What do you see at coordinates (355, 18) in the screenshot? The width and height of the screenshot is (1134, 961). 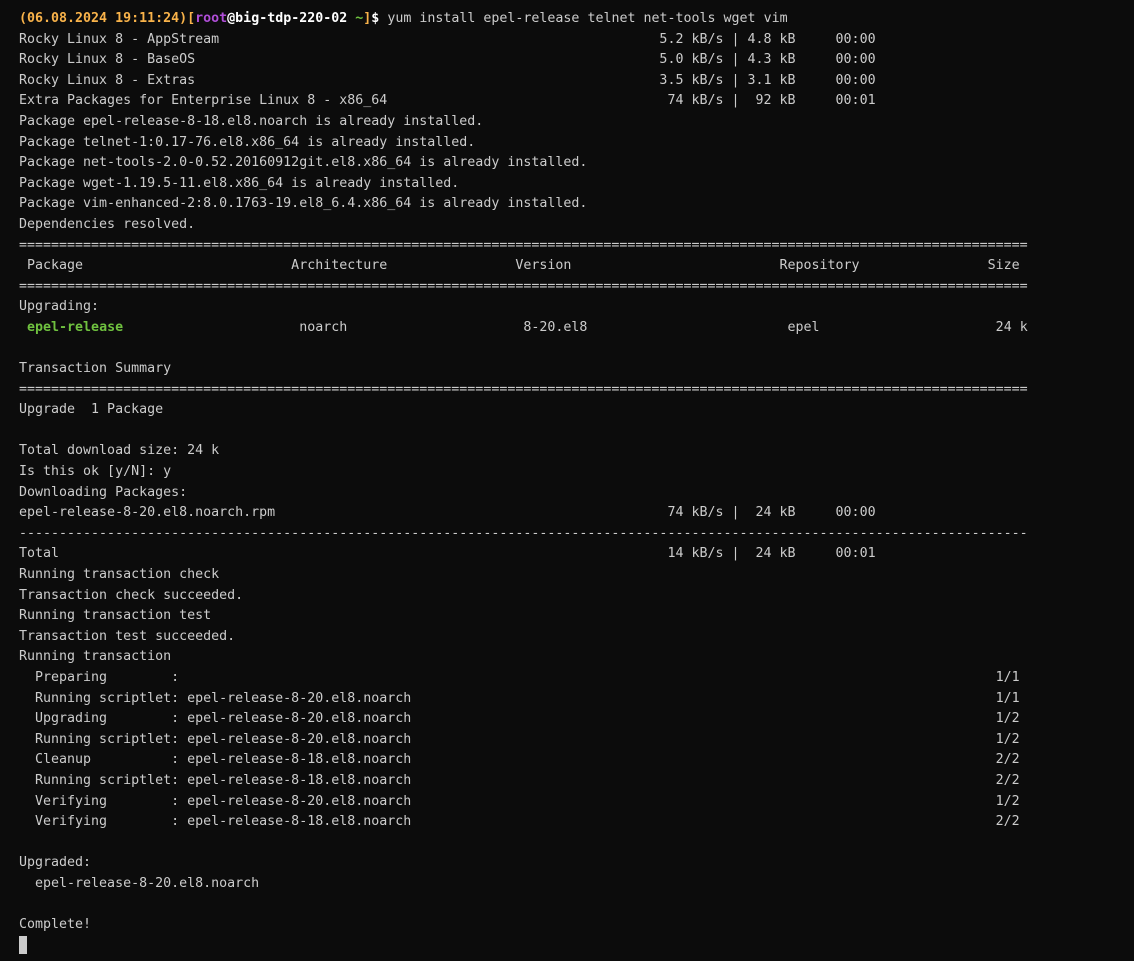 I see `prompt-cwd: ~` at bounding box center [355, 18].